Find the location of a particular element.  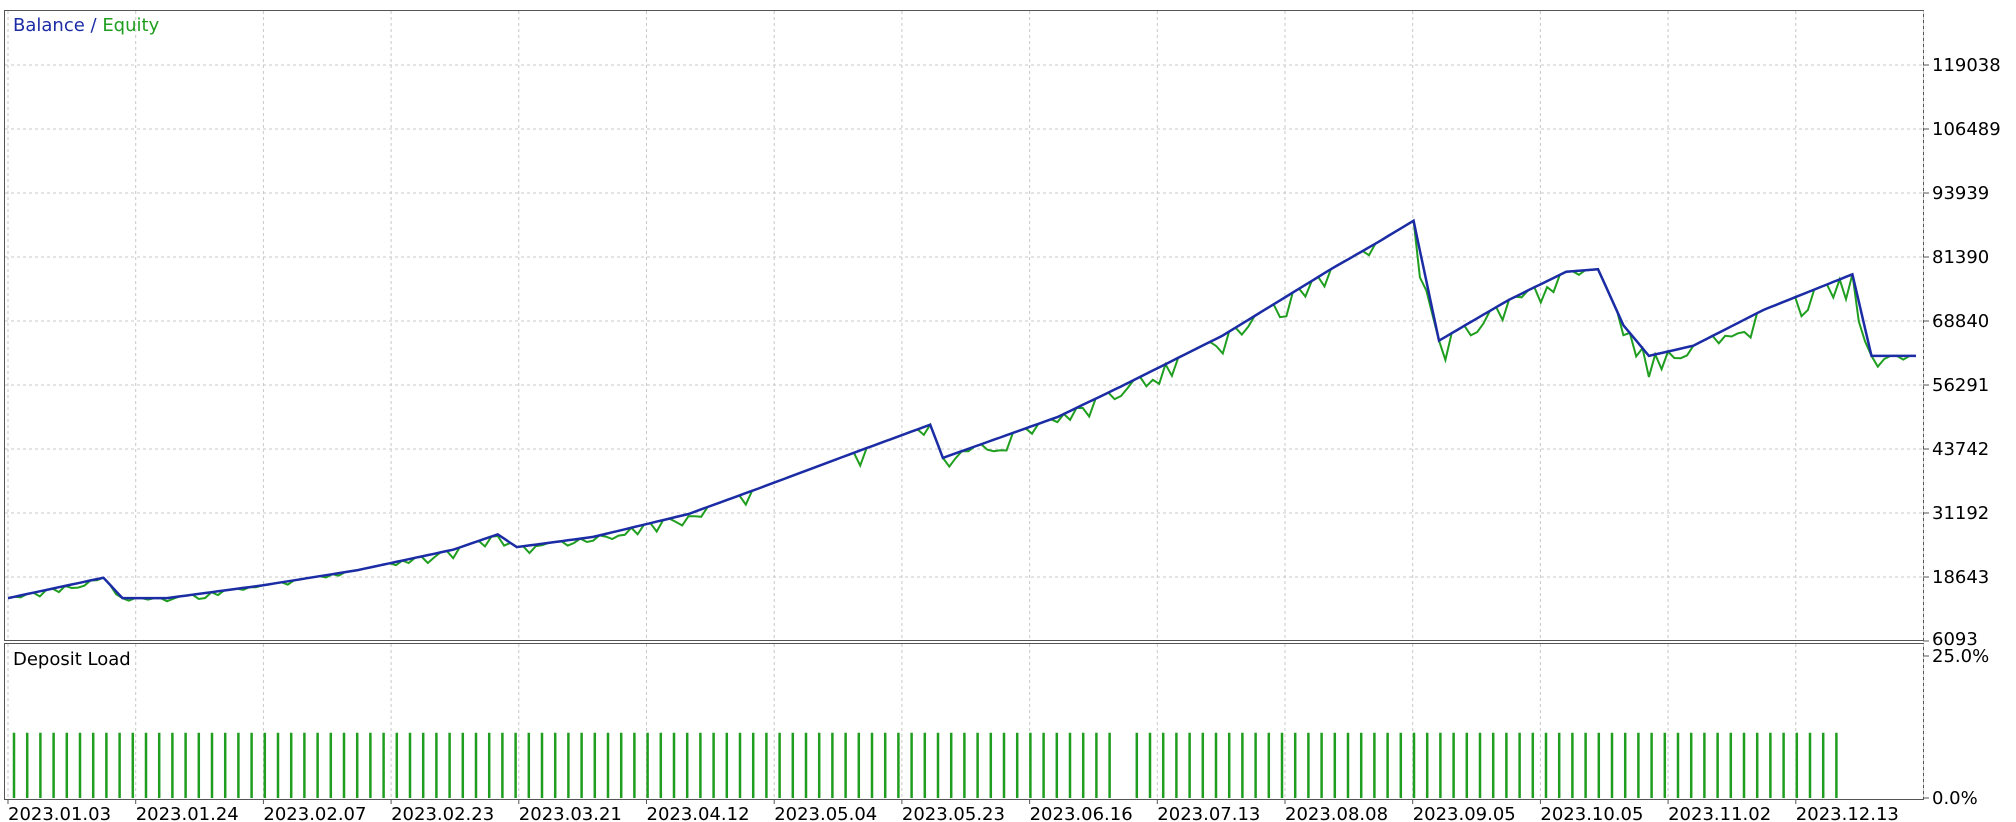

y-tick-label: 106489 is located at coordinates (1966, 129).